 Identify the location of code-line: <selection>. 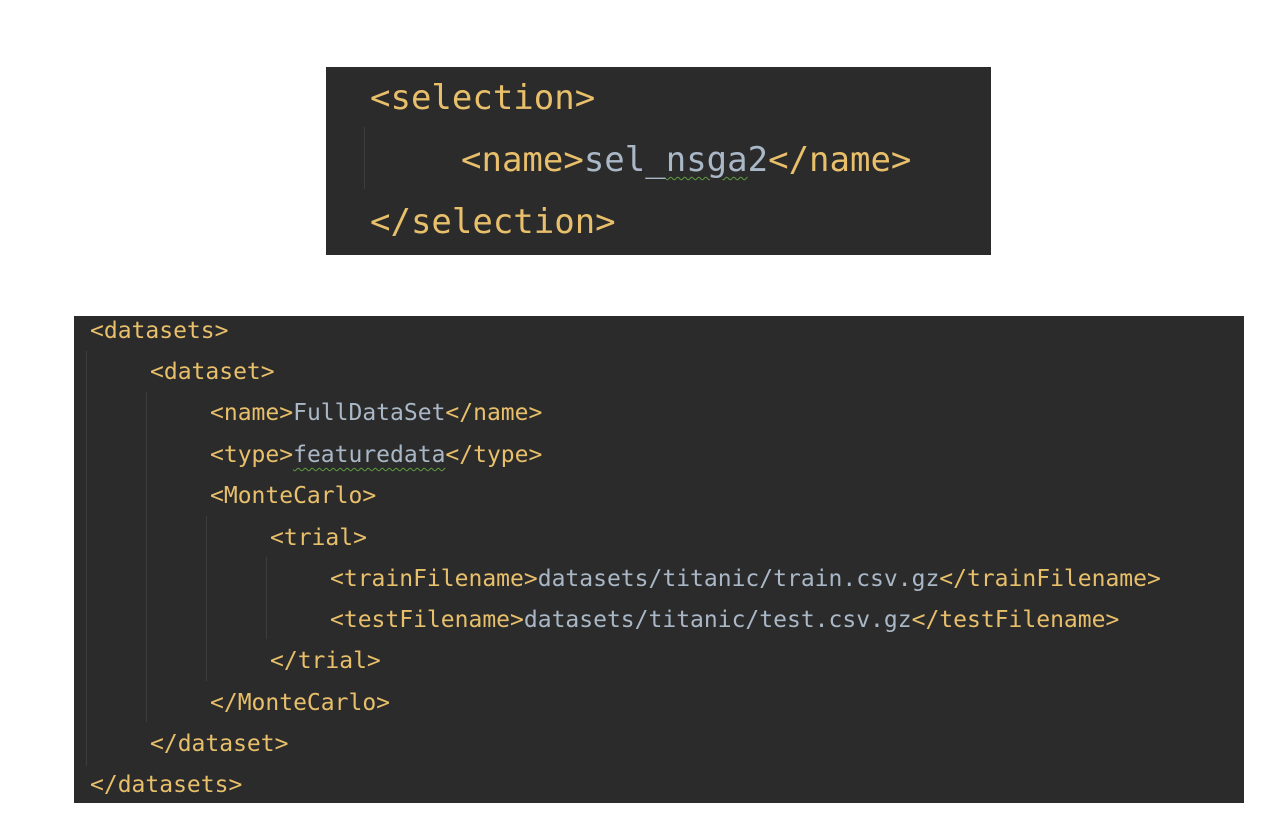
(482, 98).